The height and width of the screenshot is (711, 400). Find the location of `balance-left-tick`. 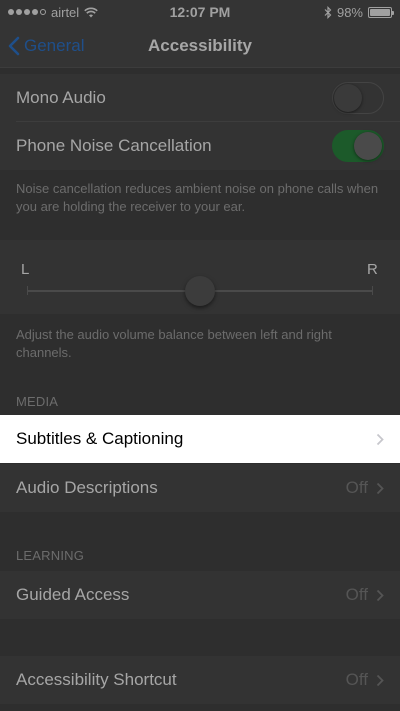

balance-left-tick is located at coordinates (27, 290).